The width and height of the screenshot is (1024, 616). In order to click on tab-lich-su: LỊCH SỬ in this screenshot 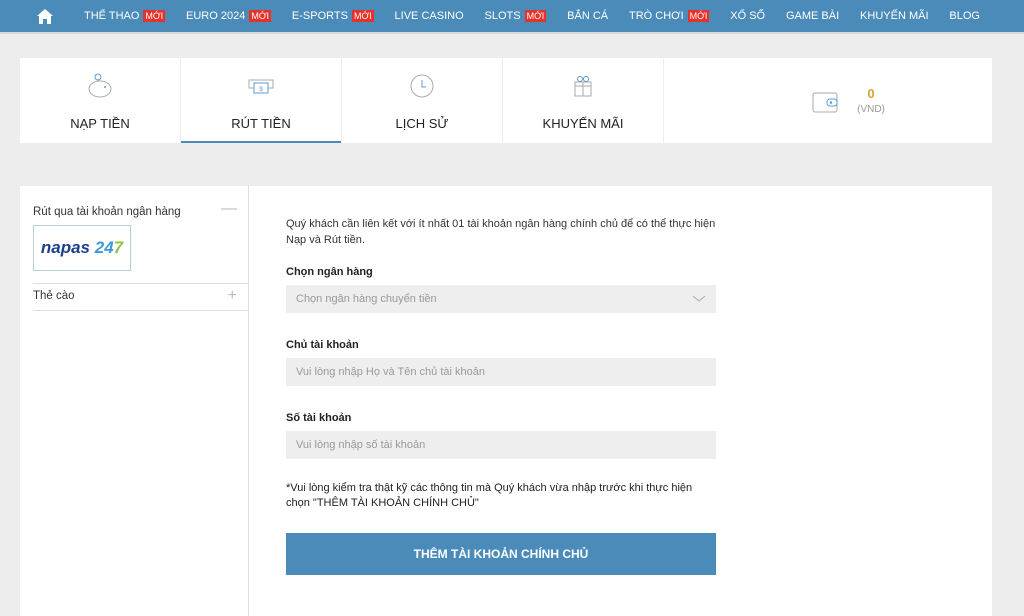, I will do `click(422, 100)`.